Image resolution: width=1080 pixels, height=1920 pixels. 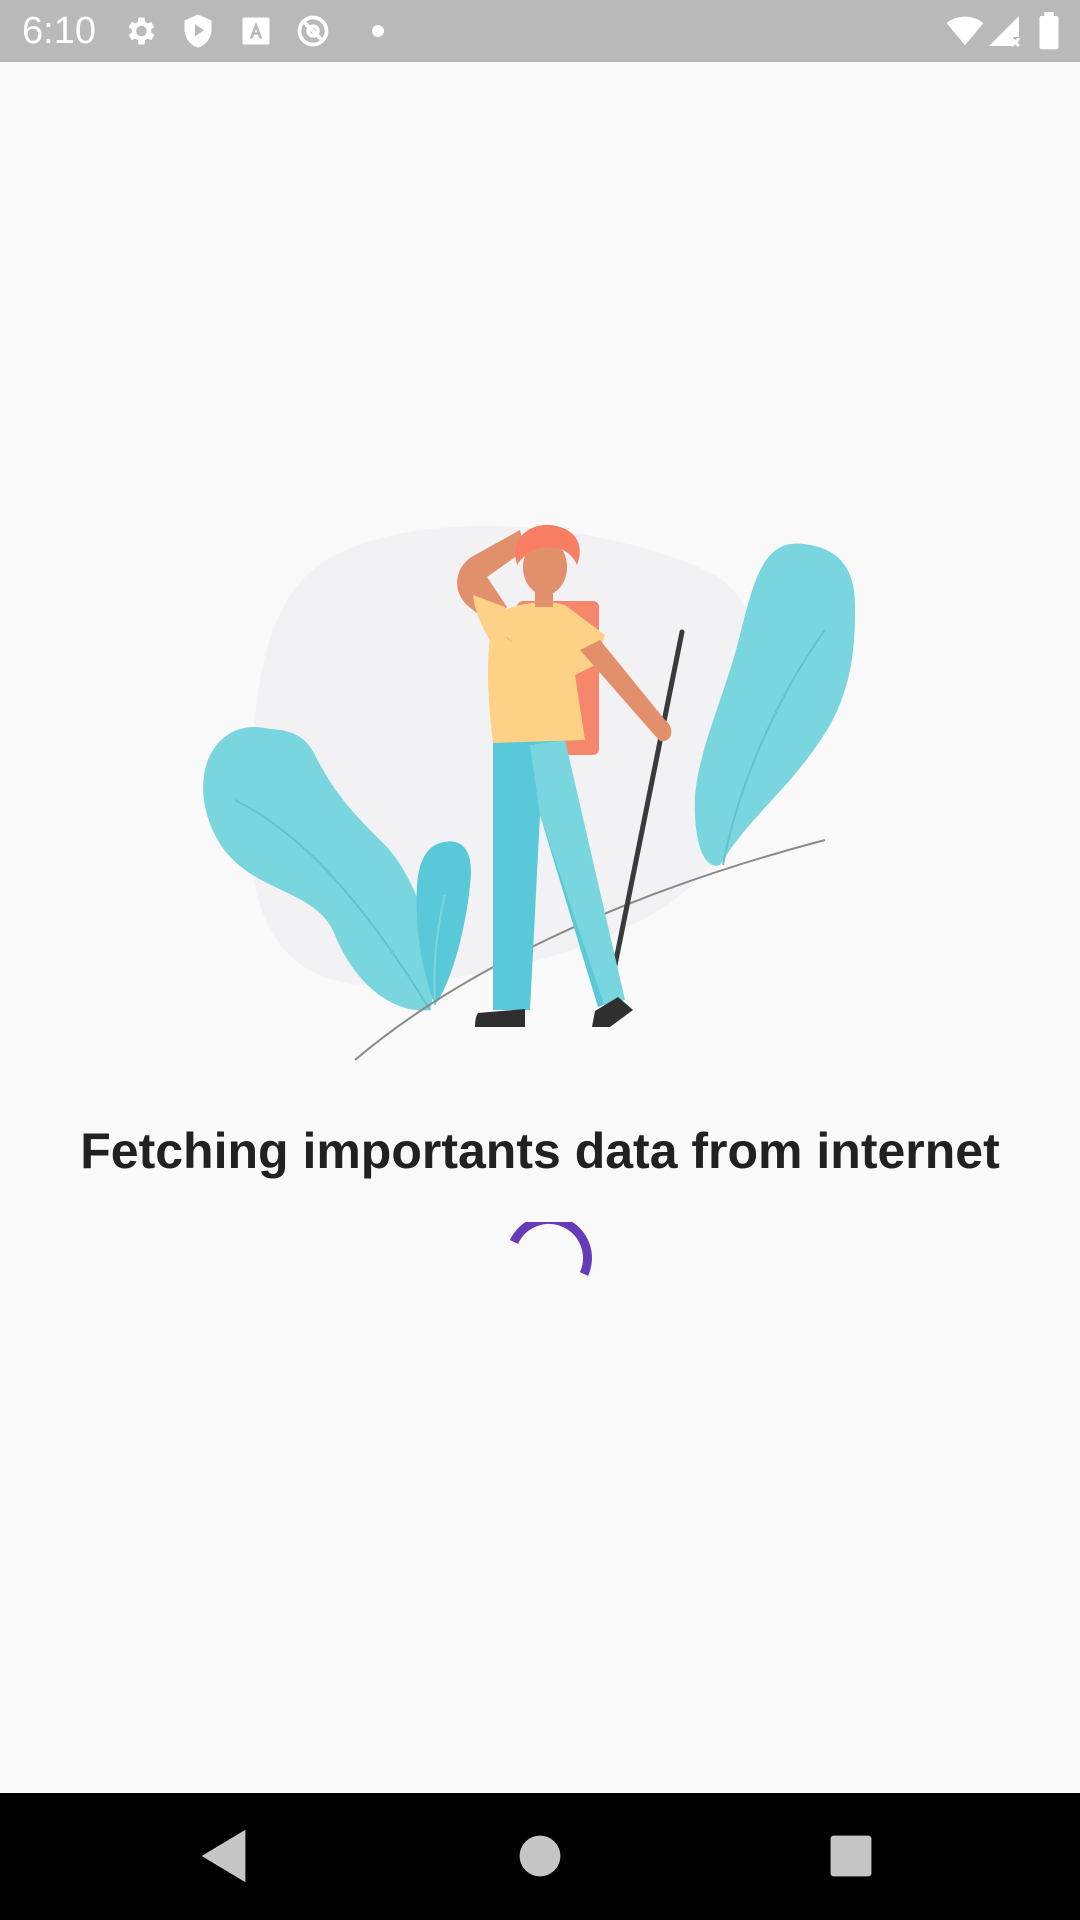 I want to click on status-bar: 6:10, so click(x=540, y=31).